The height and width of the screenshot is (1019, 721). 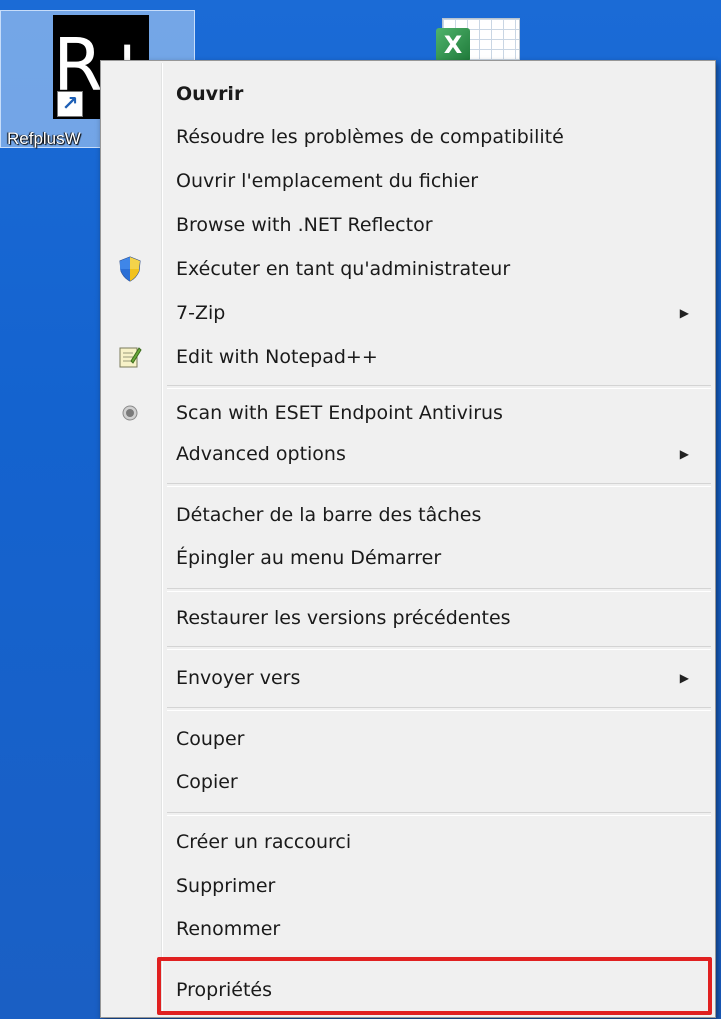 What do you see at coordinates (226, 886) in the screenshot?
I see `menu-item-label: Supprimer` at bounding box center [226, 886].